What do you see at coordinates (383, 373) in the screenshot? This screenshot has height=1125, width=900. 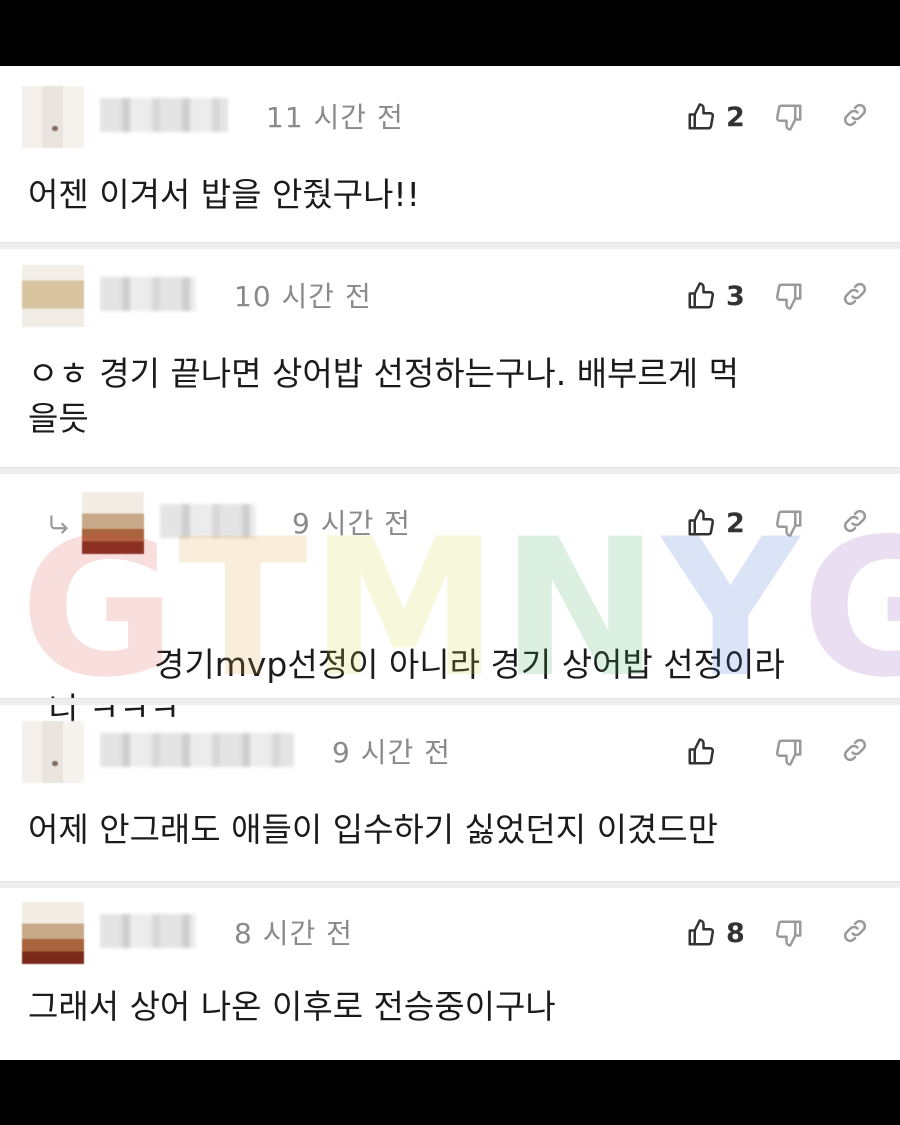 I see `comment-text-line1: ㅇㅎ 경기 끝나면 상어밥 선정하는구나. 배부르게 먹` at bounding box center [383, 373].